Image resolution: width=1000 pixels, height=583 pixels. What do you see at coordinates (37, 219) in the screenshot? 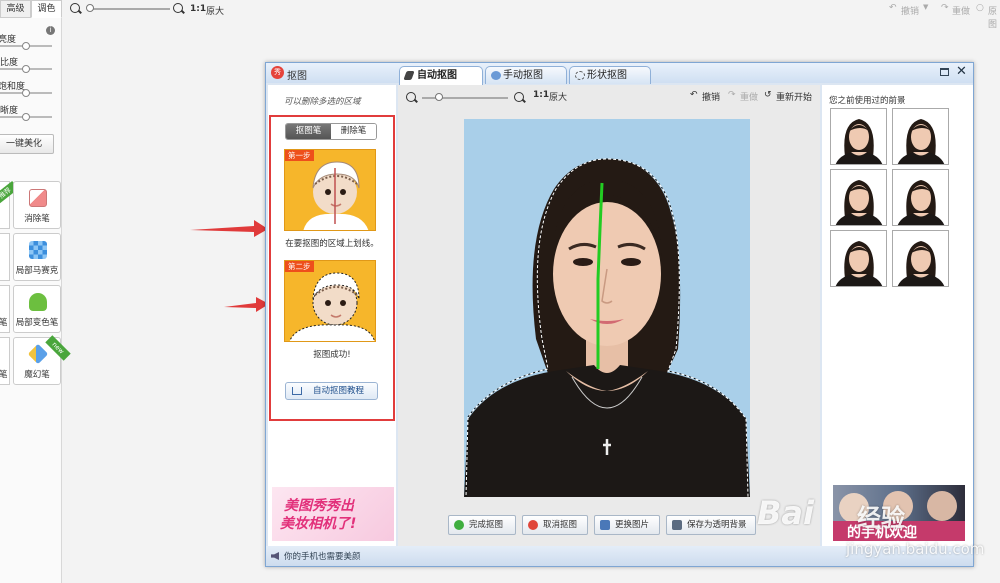
I see `tool-label: 消除笔` at bounding box center [37, 219].